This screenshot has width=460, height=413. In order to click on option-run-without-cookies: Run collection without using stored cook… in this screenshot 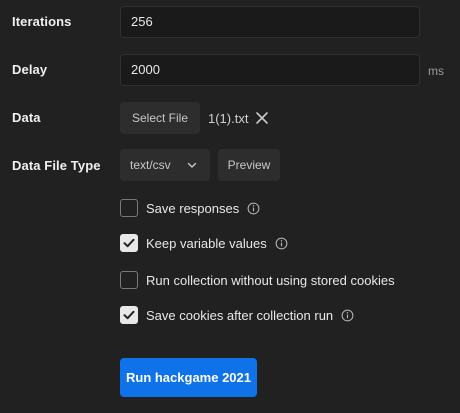, I will do `click(257, 280)`.